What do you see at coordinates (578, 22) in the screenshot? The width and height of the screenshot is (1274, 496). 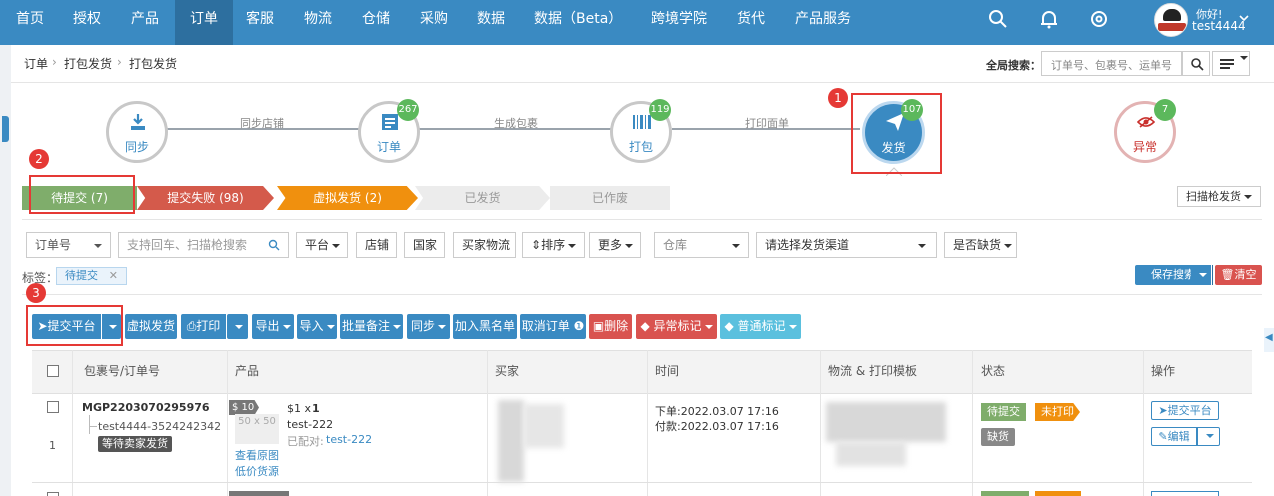 I see `nav-item-data-beta: 数据（Beta）` at bounding box center [578, 22].